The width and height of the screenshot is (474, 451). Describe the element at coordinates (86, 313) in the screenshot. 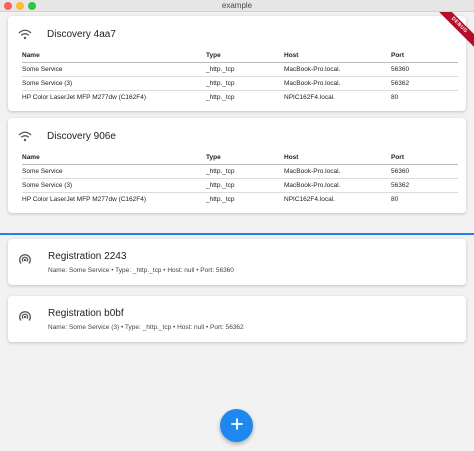

I see `registration-title: Registration b0bf` at that location.